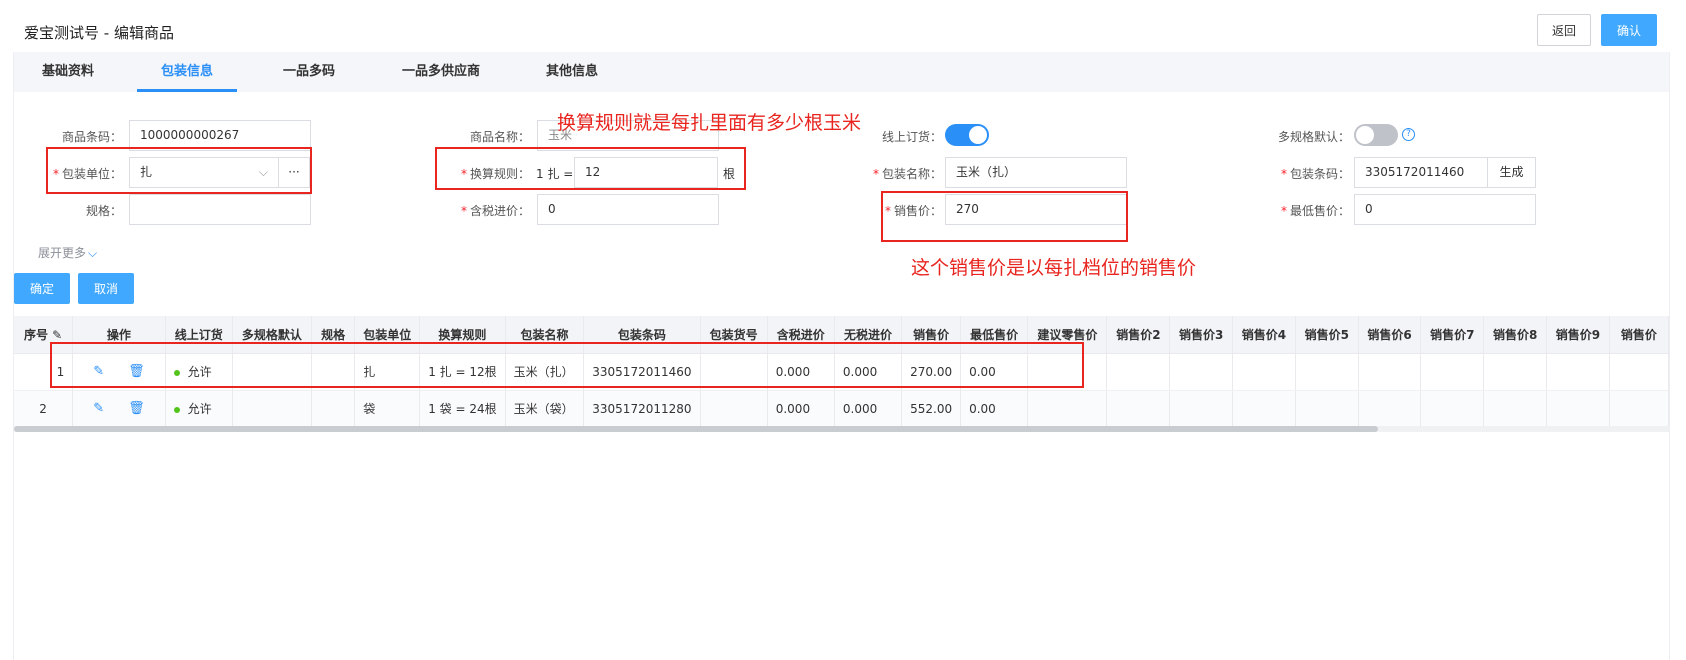  I want to click on table-horizontal-scrollbar, so click(841, 429).